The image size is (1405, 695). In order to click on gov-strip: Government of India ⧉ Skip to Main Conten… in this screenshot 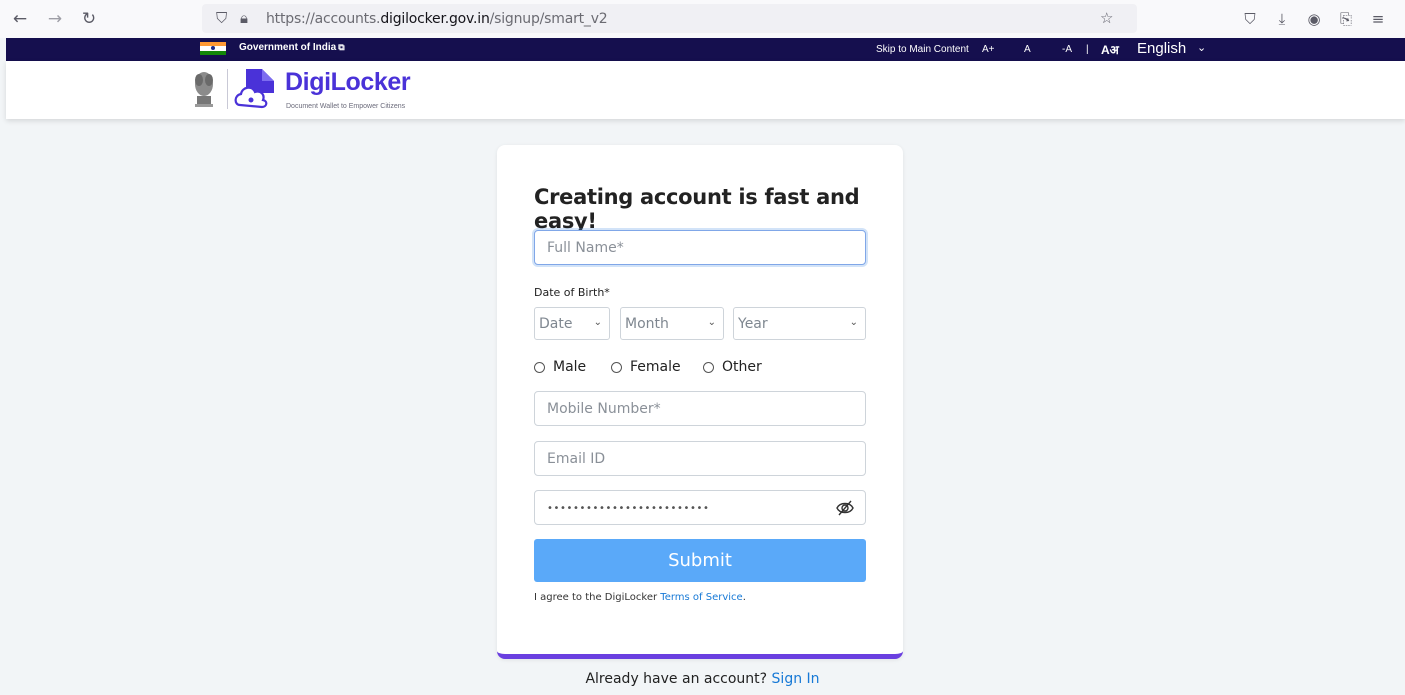, I will do `click(705, 49)`.